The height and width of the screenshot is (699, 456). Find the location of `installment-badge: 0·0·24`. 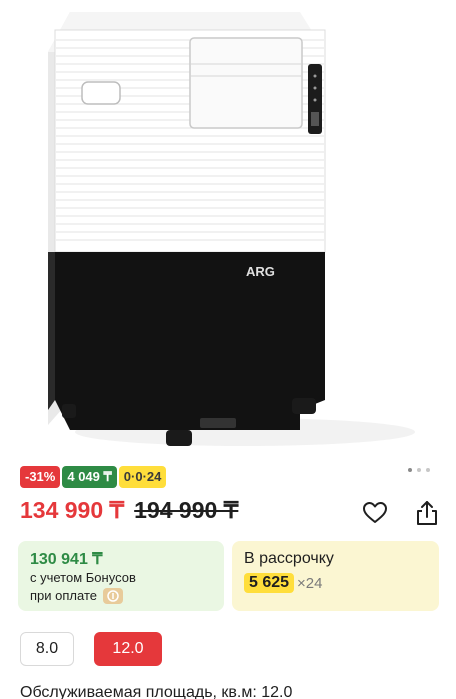

installment-badge: 0·0·24 is located at coordinates (142, 477).